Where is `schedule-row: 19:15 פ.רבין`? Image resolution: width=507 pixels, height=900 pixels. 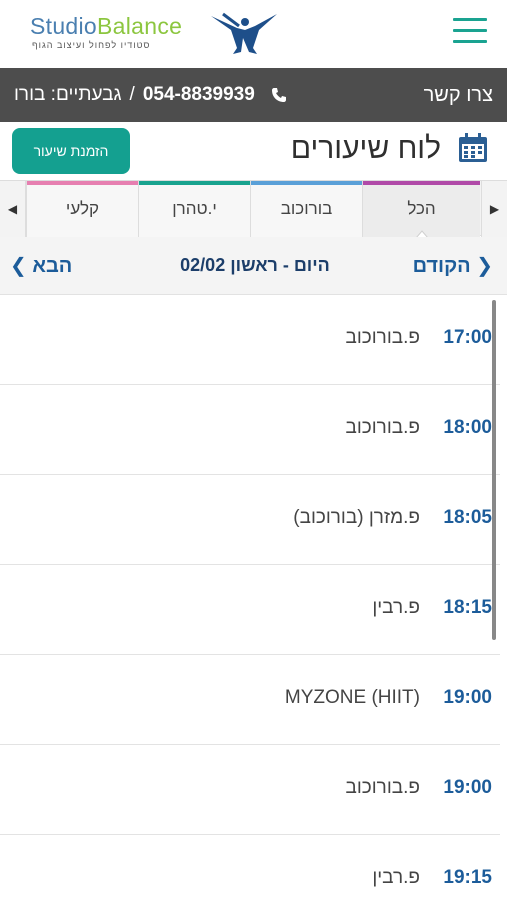 schedule-row: 19:15 פ.רבין is located at coordinates (250, 867).